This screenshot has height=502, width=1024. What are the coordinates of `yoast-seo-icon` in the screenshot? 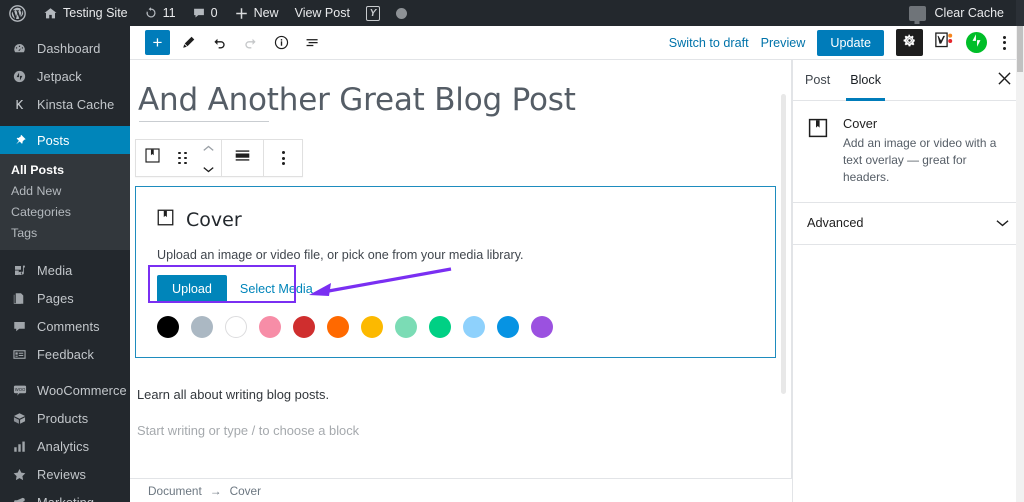 It's located at (944, 43).